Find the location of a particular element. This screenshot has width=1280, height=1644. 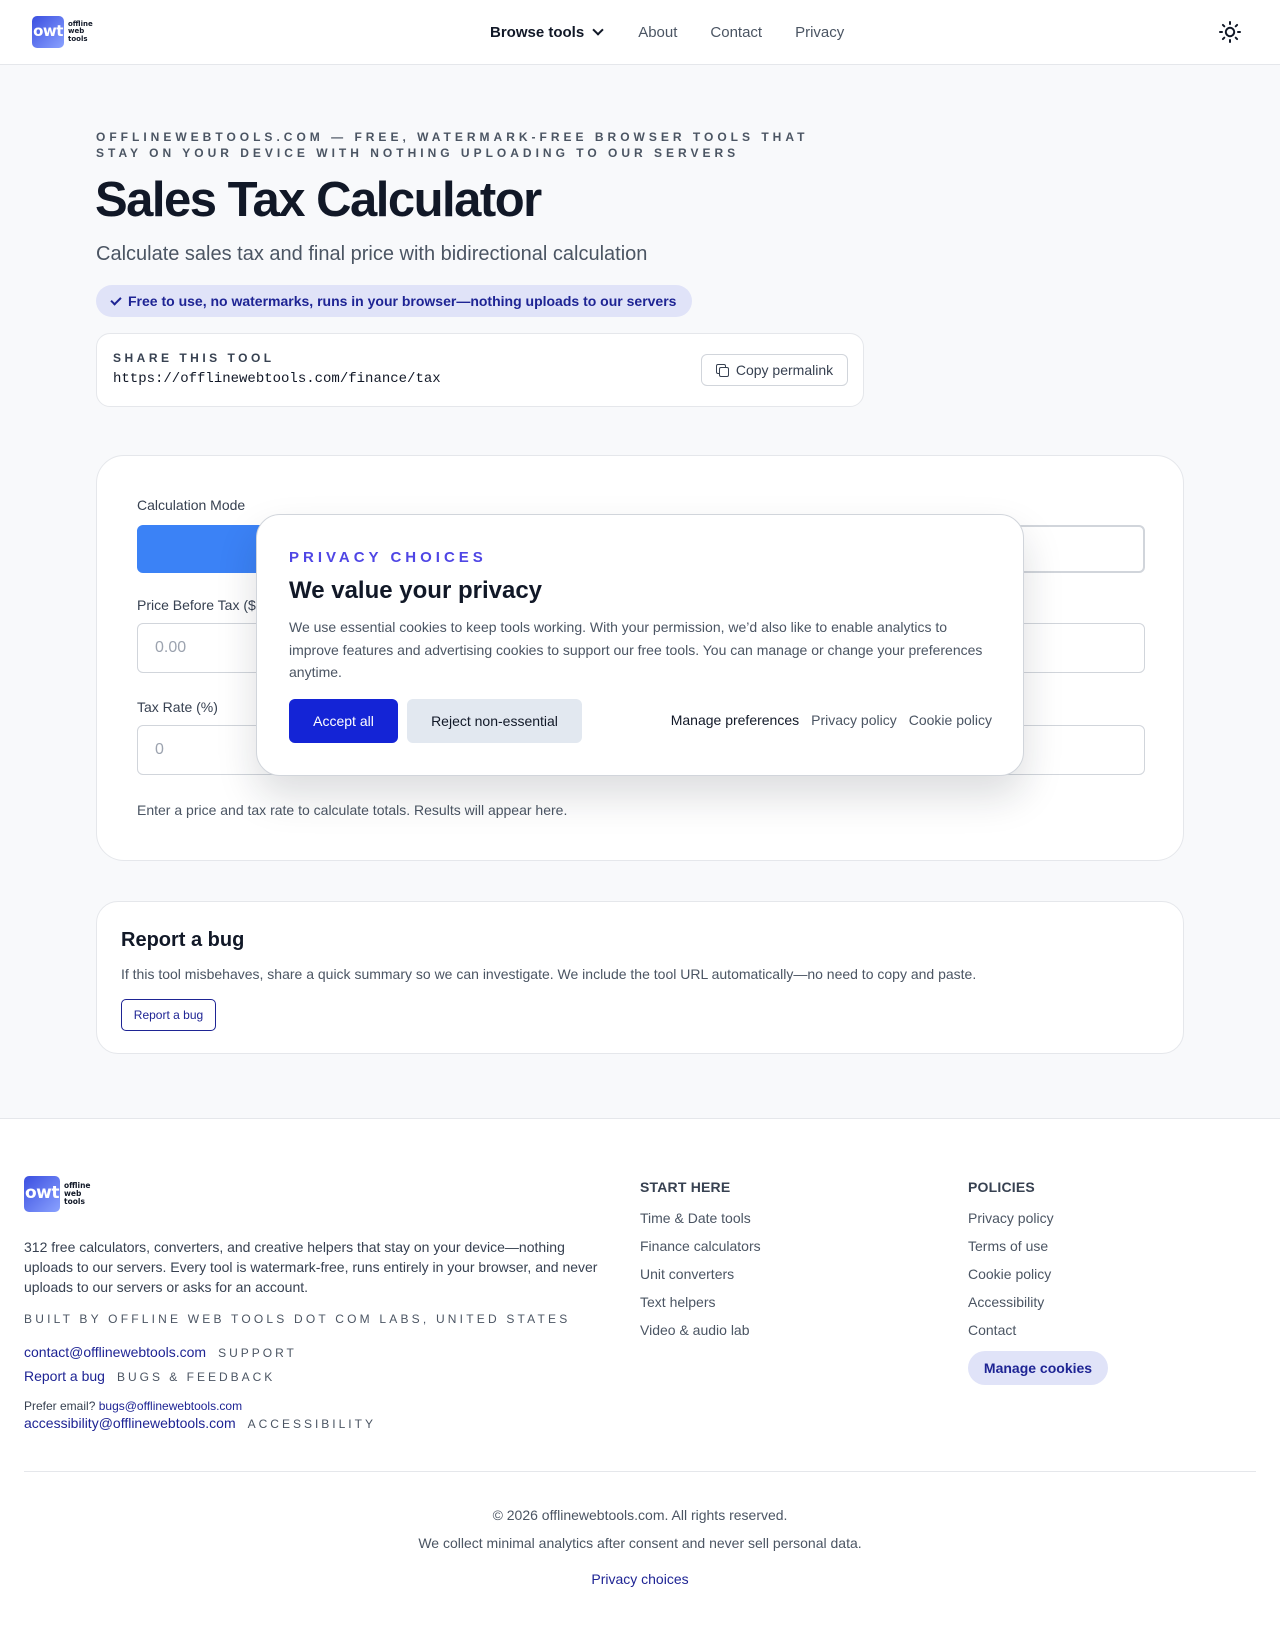

share-url: https://offlinewebtools.com/finance/tax is located at coordinates (277, 379).